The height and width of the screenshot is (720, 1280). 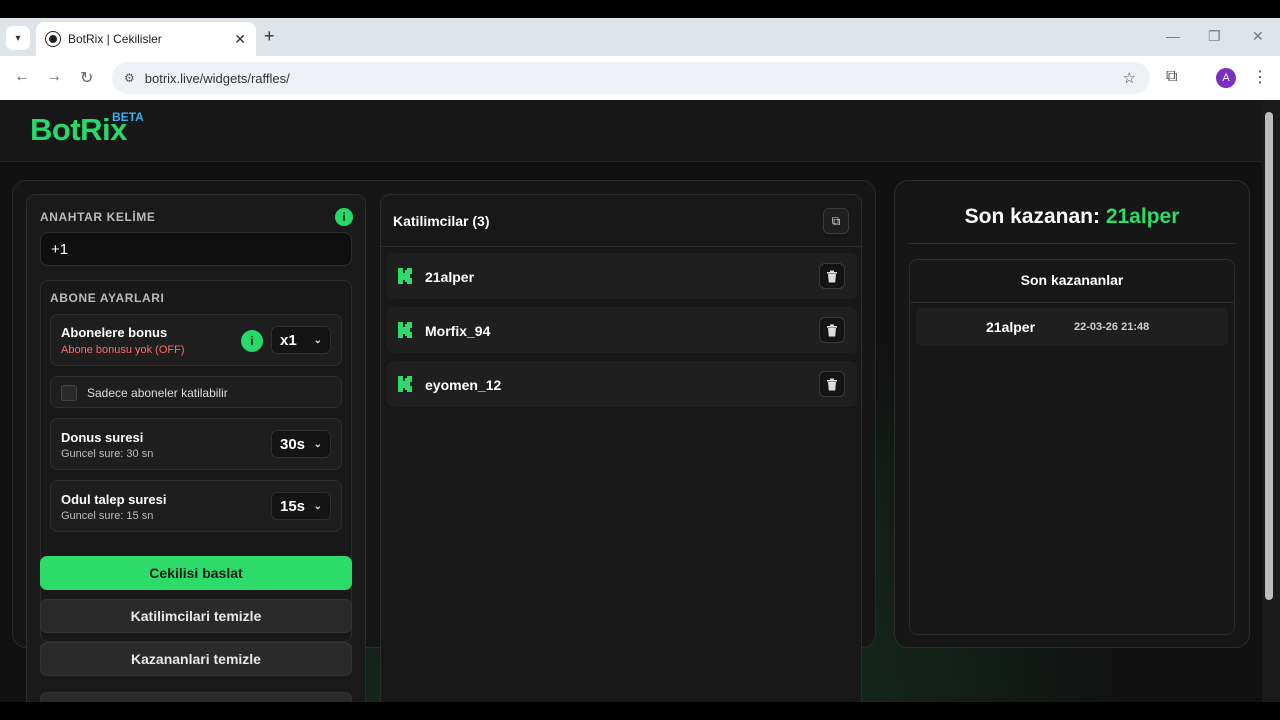 I want to click on favicon-icon, so click(x=53, y=39).